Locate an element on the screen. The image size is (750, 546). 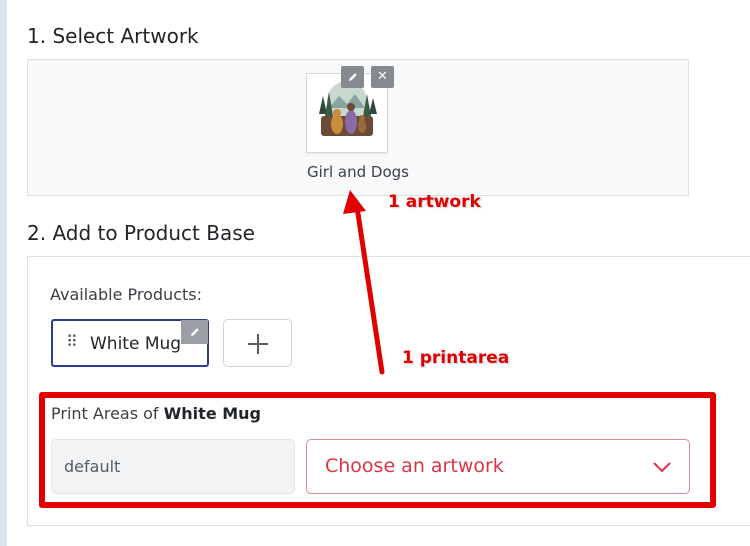
product-chip-white-mug: ⠿ White Mug is located at coordinates (130, 343).